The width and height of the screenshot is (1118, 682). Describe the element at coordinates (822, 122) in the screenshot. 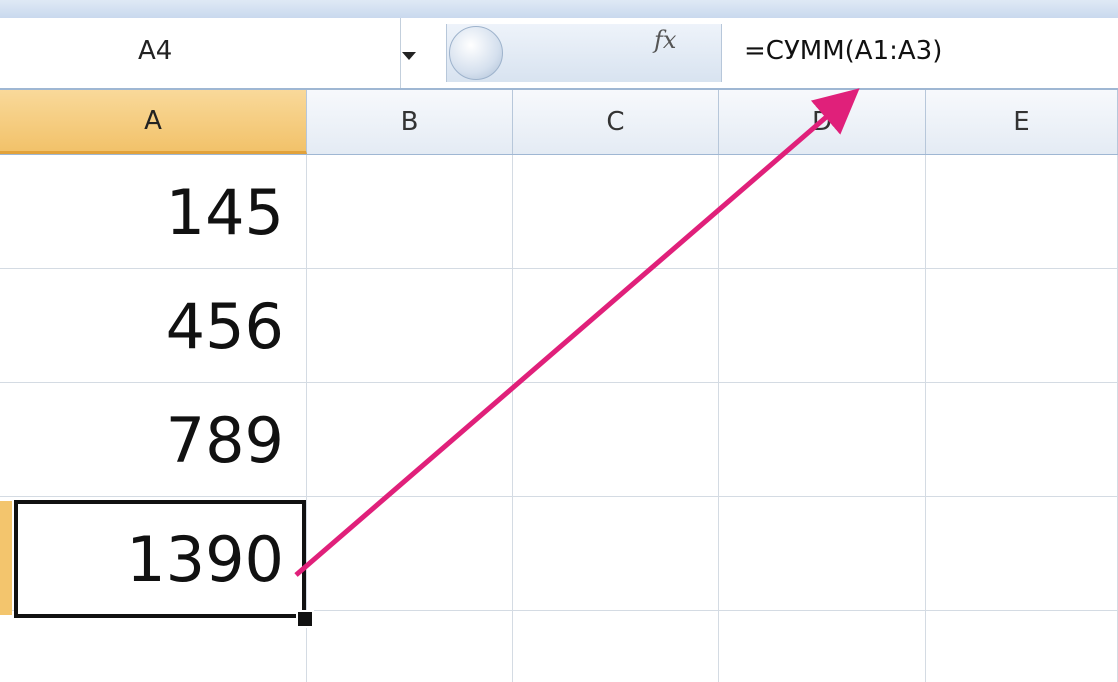

I see `column-header-d: D` at that location.